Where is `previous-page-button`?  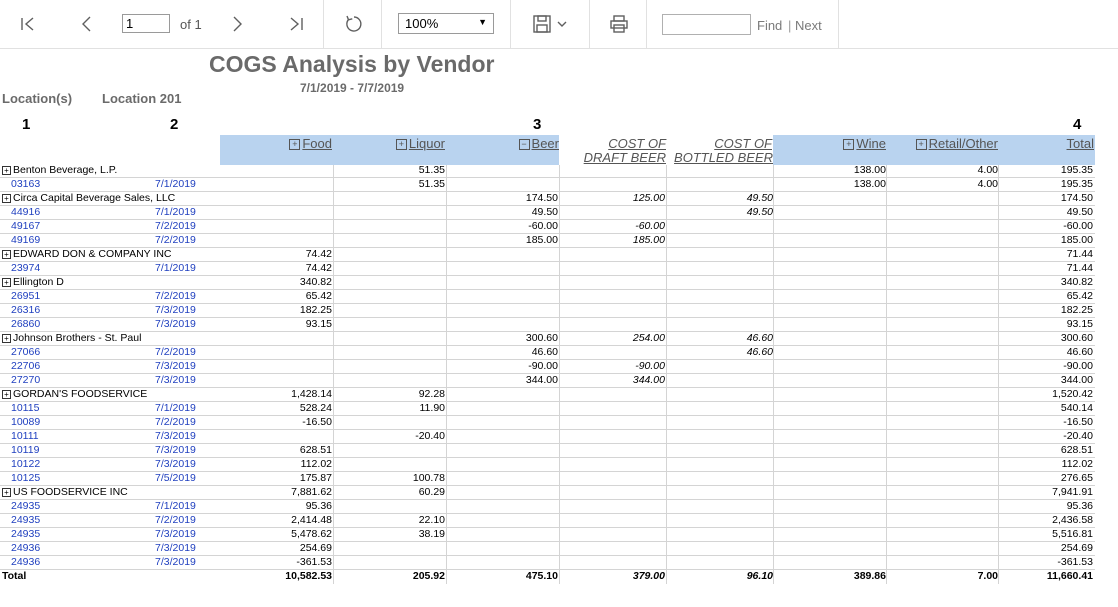
previous-page-button is located at coordinates (86, 24).